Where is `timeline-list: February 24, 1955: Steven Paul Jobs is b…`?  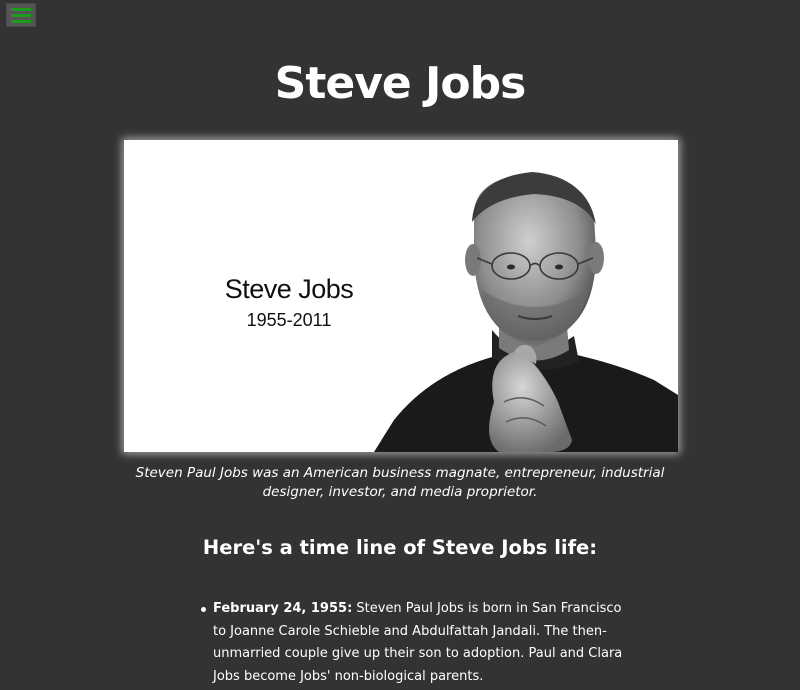
timeline-list: February 24, 1955: Steven Paul Jobs is b… is located at coordinates (417, 643).